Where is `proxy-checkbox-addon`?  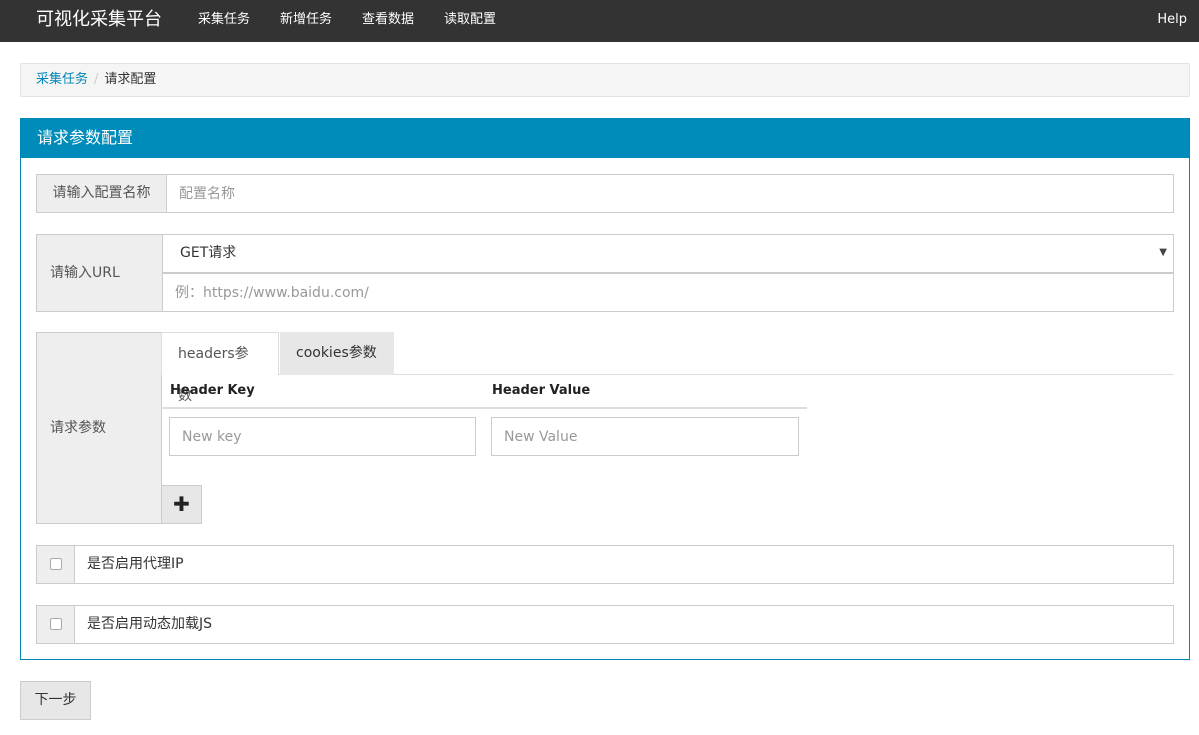
proxy-checkbox-addon is located at coordinates (55, 564).